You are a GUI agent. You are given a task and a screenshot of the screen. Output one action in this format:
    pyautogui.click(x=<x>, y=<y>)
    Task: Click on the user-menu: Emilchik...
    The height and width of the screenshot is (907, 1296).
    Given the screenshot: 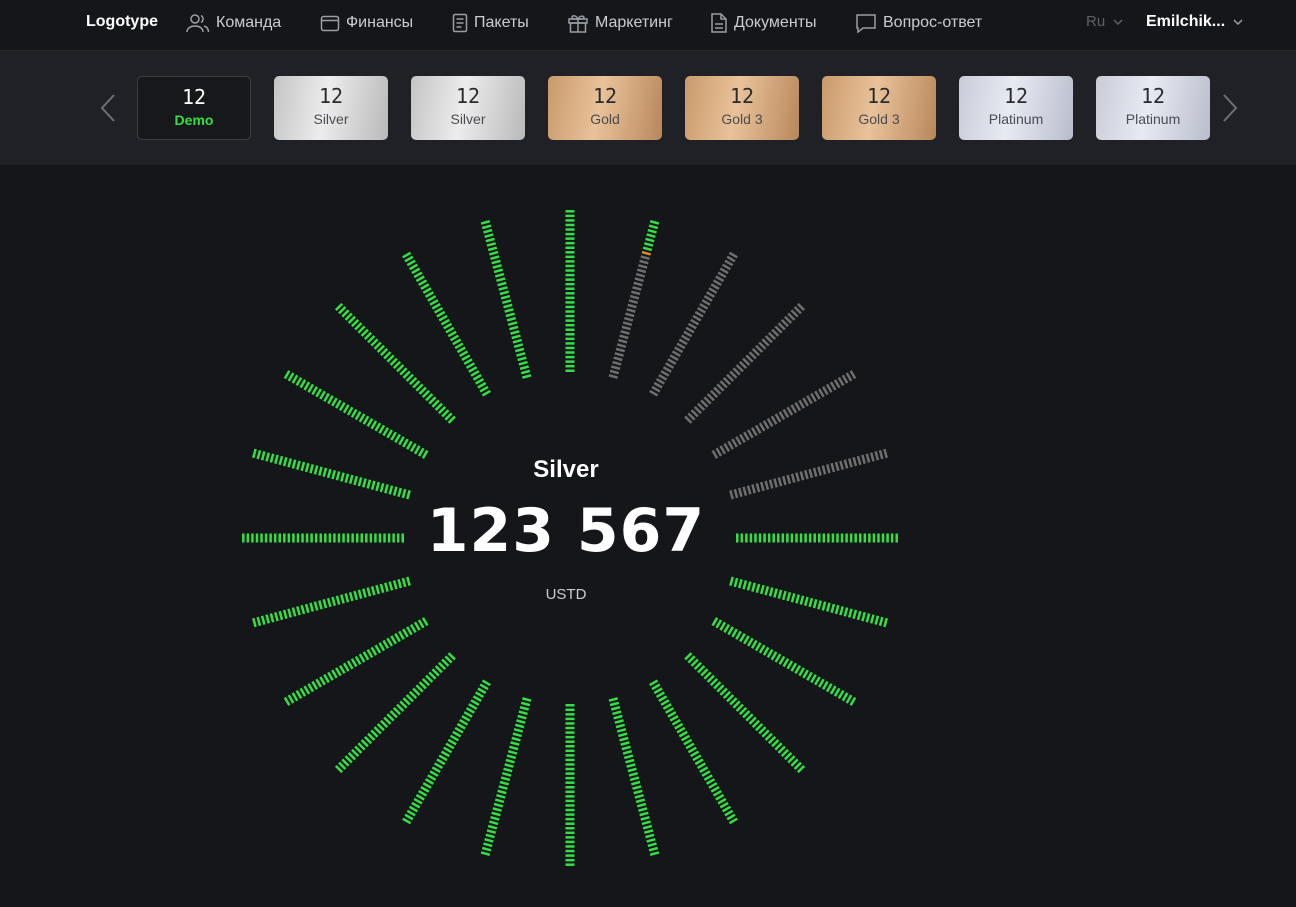 What is the action you would take?
    pyautogui.click(x=1194, y=22)
    